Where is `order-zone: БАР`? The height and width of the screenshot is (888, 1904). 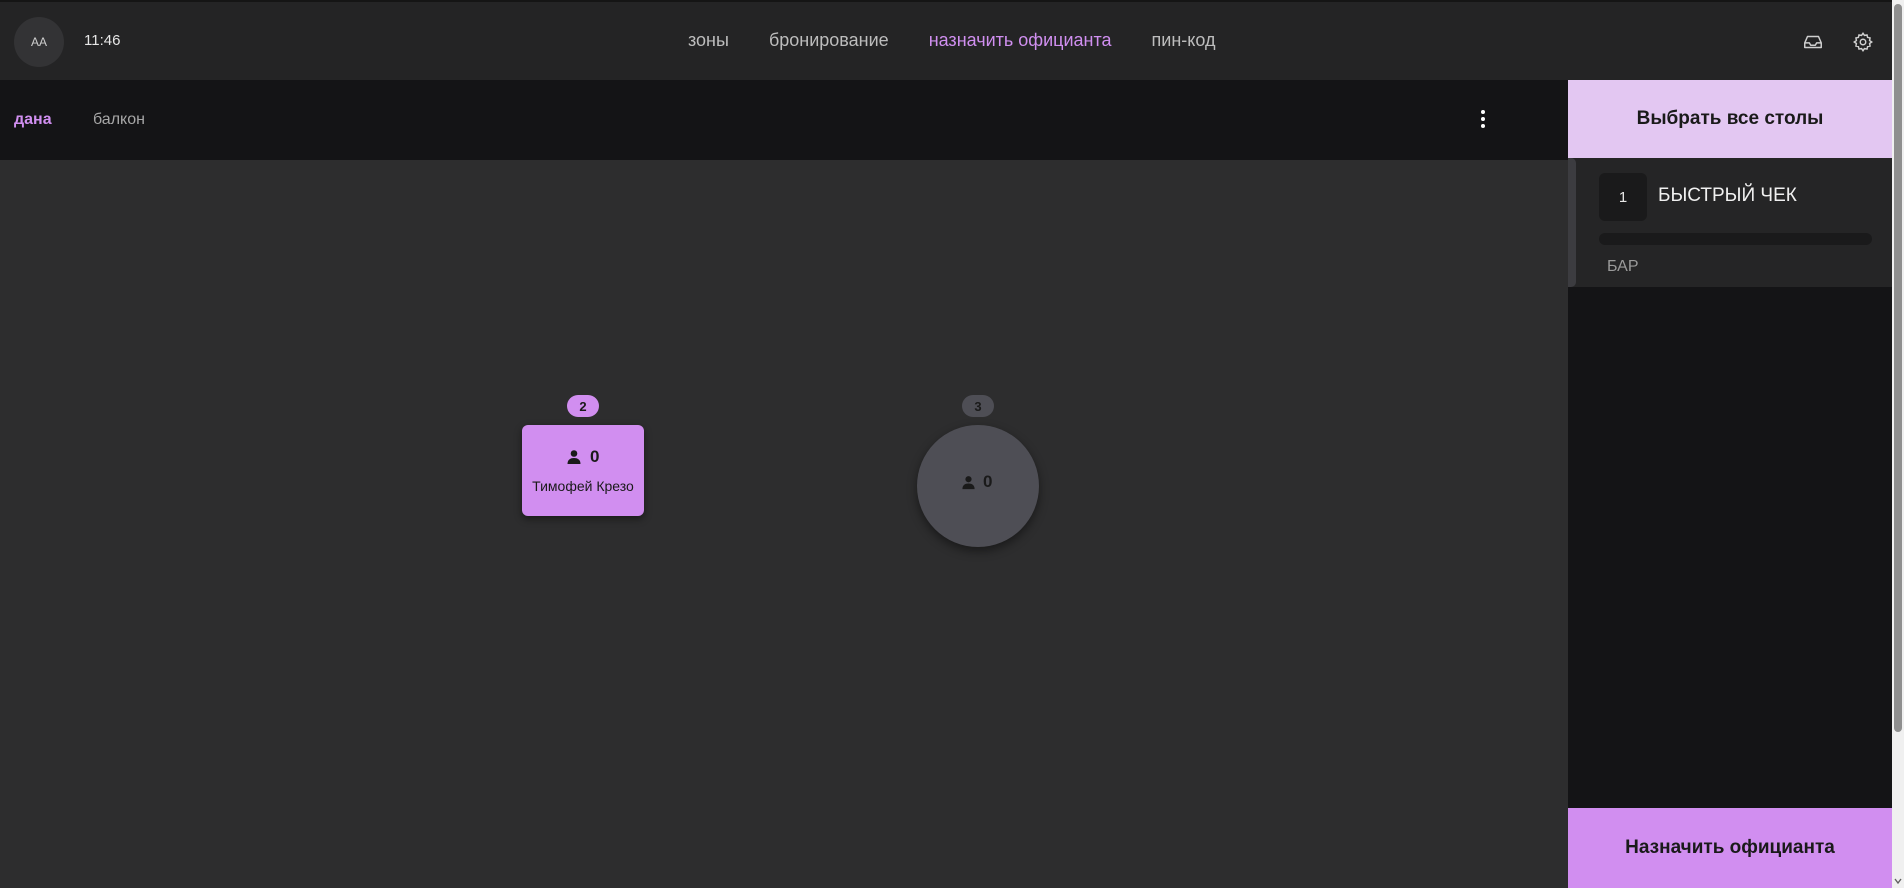 order-zone: БАР is located at coordinates (1623, 266).